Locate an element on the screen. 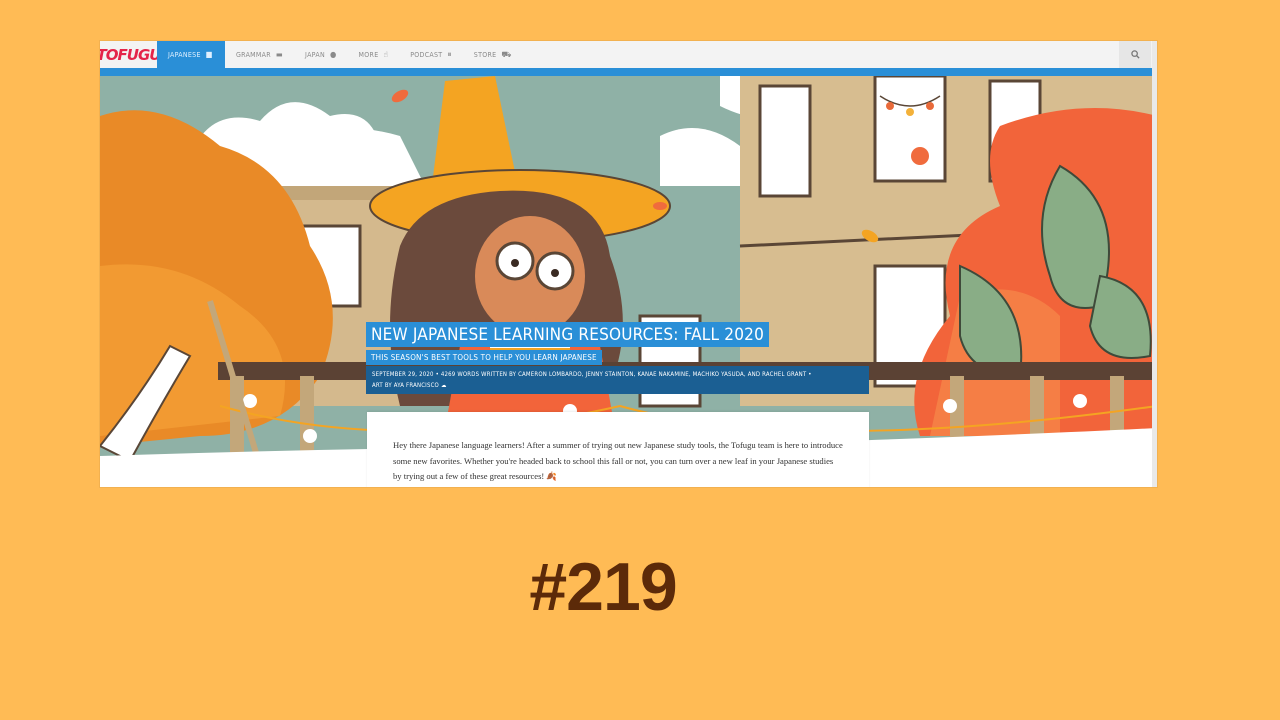 The image size is (1280, 720). scrollbar is located at coordinates (1154, 264).